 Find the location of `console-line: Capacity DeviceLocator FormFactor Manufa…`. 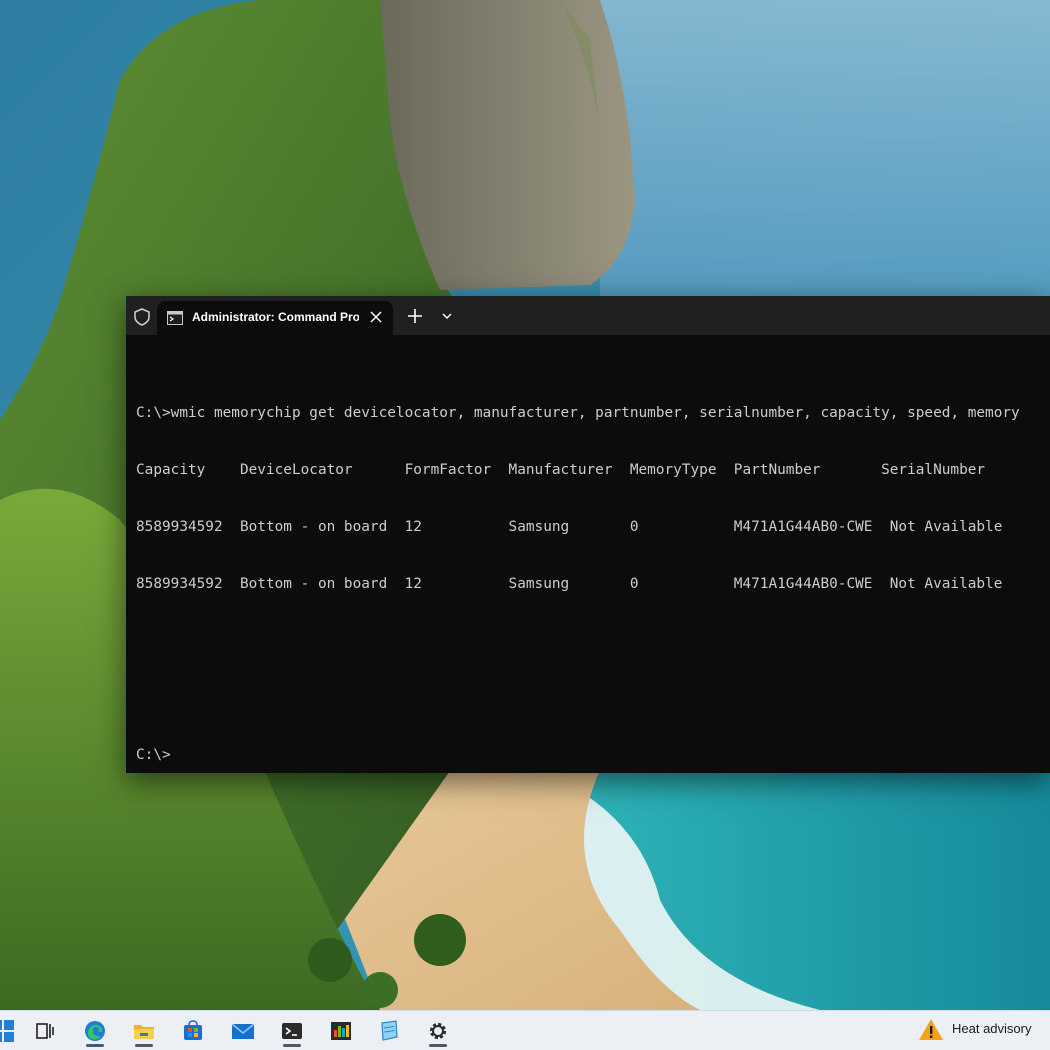

console-line: Capacity DeviceLocator FormFactor Manufa… is located at coordinates (561, 470).